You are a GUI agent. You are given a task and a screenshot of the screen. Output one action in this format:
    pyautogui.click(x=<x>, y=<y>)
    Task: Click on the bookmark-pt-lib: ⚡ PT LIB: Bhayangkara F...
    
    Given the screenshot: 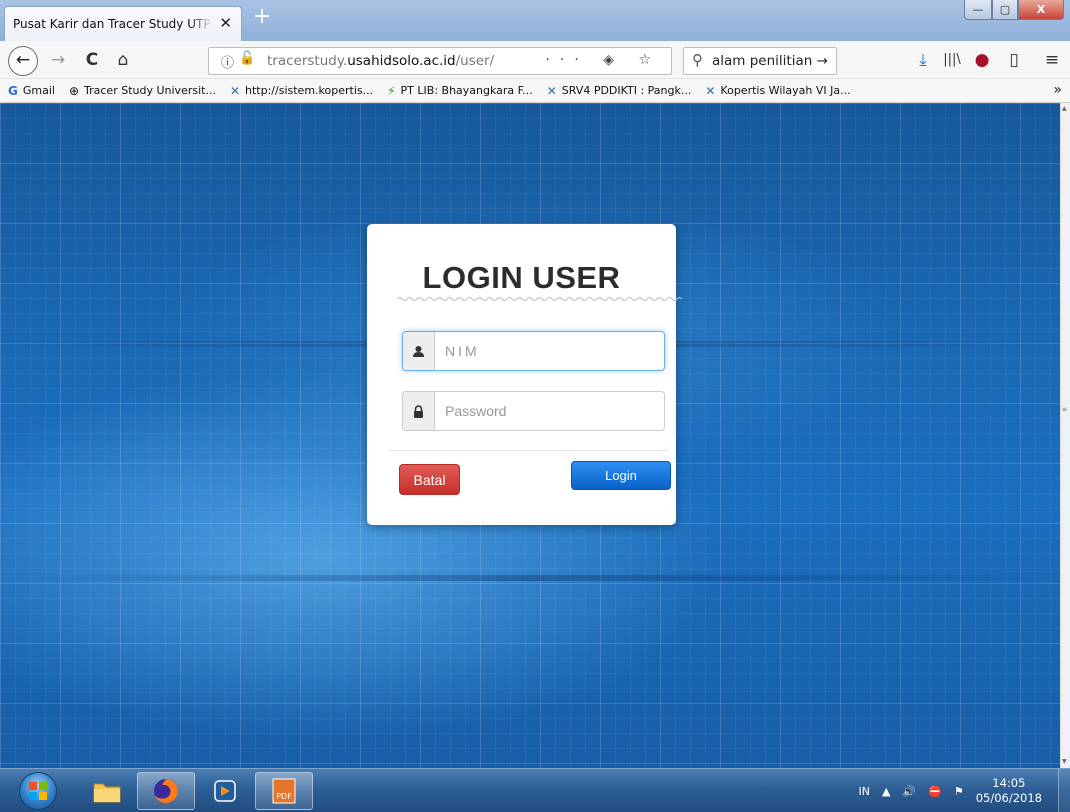 What is the action you would take?
    pyautogui.click(x=460, y=91)
    